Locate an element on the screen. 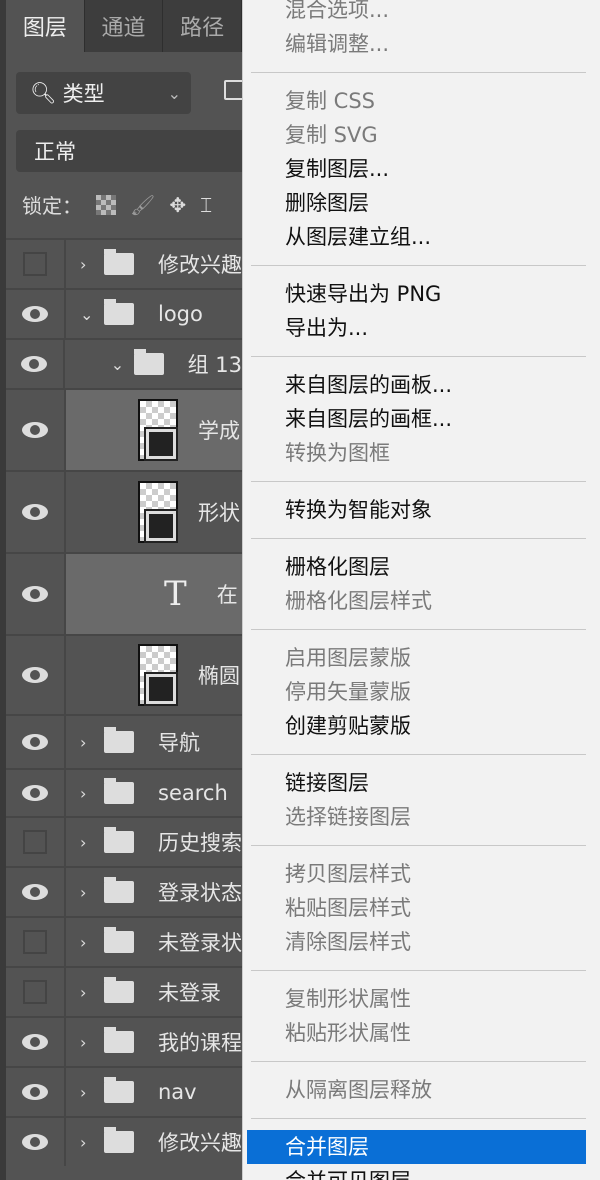  layer-name: 未登录状 is located at coordinates (200, 943).